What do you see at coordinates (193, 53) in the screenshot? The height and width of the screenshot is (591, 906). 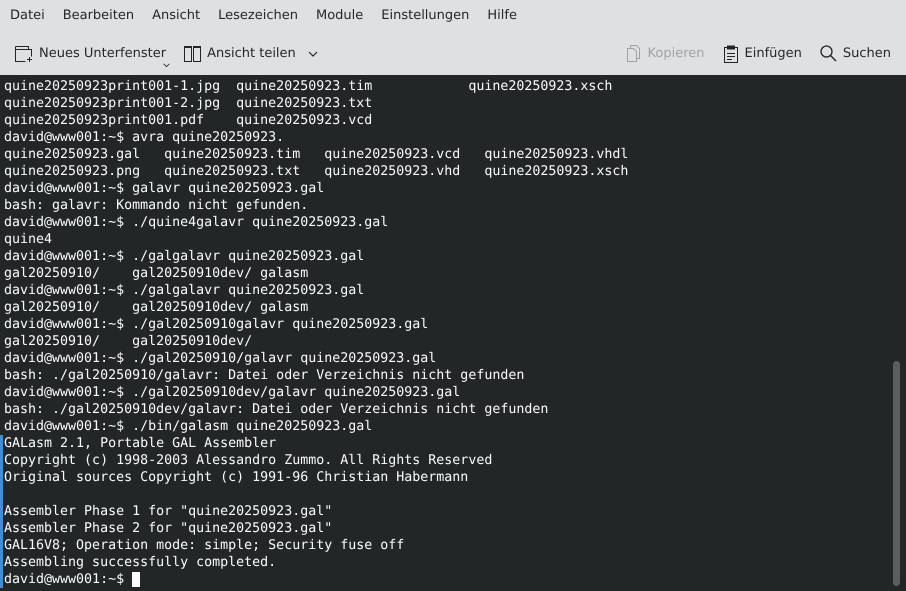 I see `split-view-icon` at bounding box center [193, 53].